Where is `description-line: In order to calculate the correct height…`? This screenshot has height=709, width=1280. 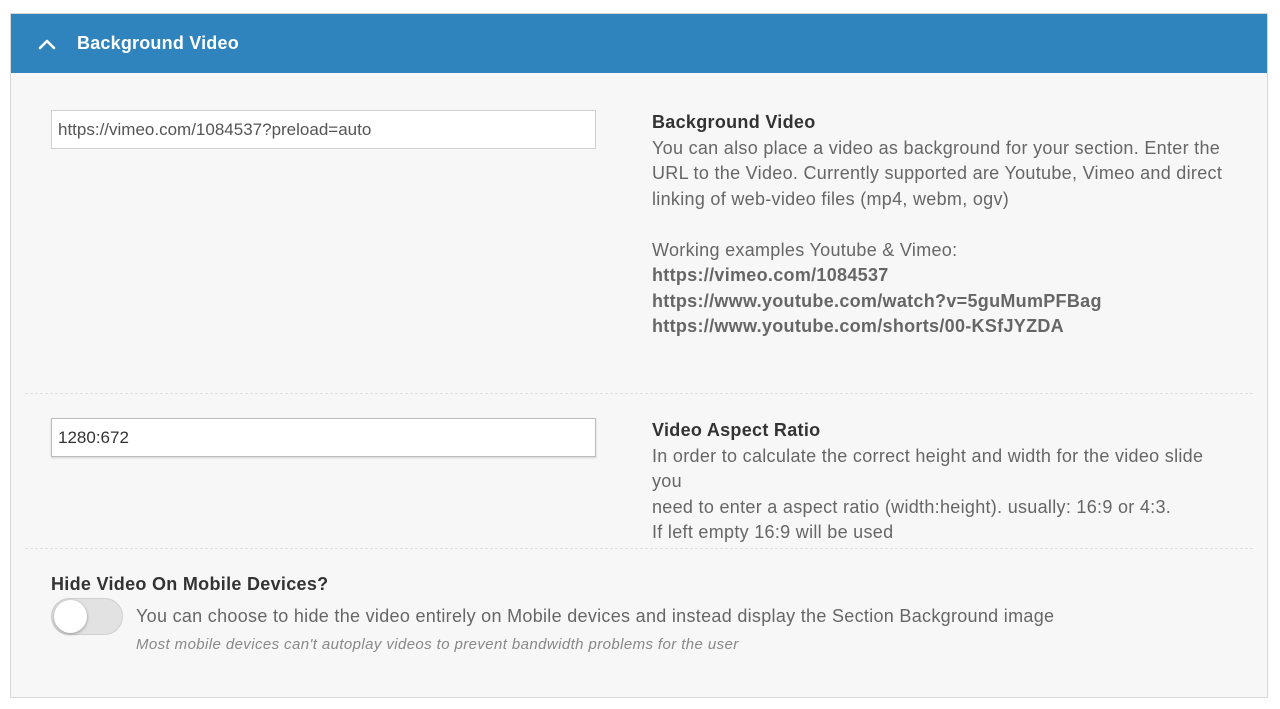 description-line: In order to calculate the correct height… is located at coordinates (928, 468).